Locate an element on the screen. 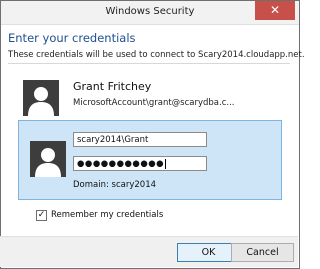  password-value: ●●●●●●●●●●● is located at coordinates (121, 164).